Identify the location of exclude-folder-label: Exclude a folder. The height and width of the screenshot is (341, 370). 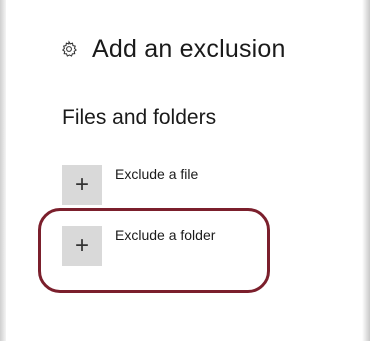
(165, 235).